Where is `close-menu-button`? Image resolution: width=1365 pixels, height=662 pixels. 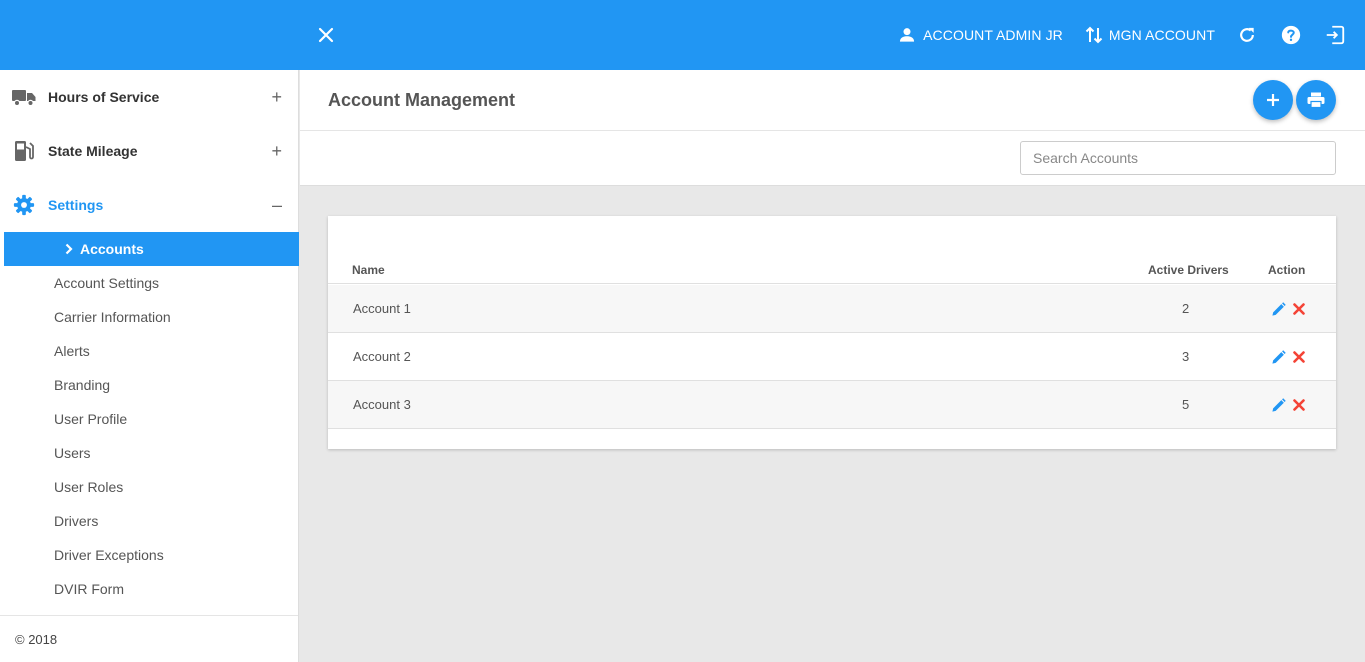 close-menu-button is located at coordinates (326, 35).